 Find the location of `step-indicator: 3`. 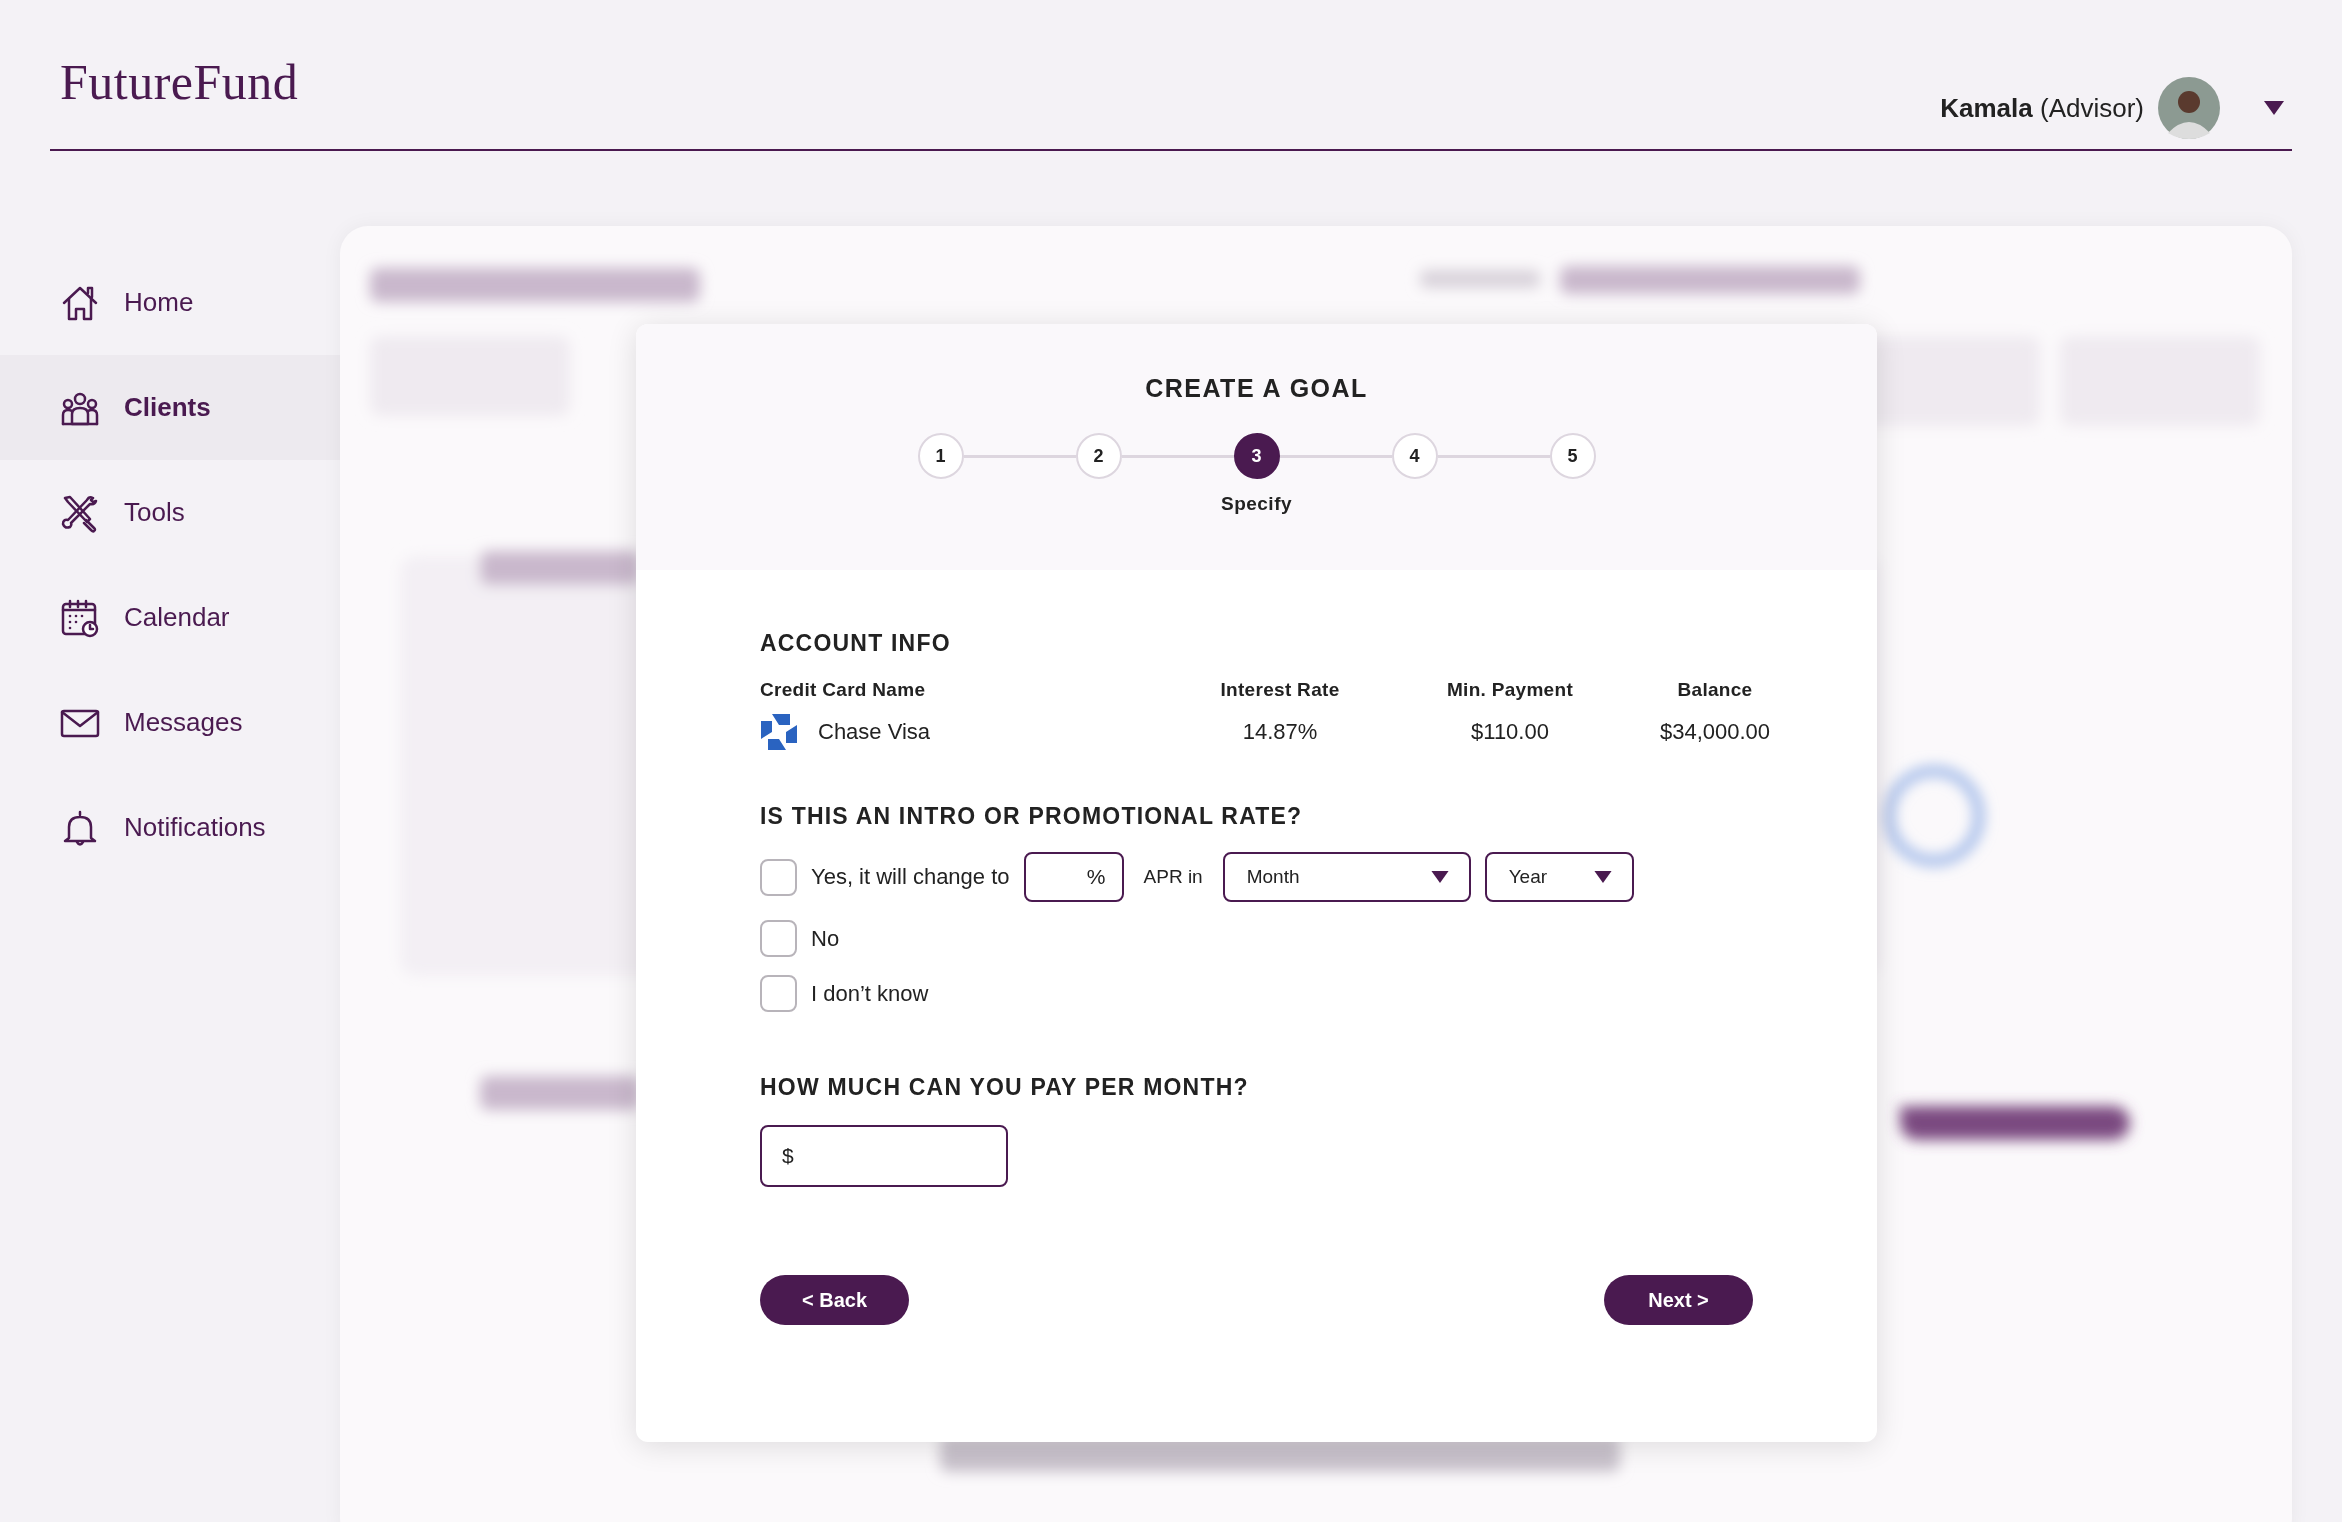

step-indicator: 3 is located at coordinates (1256, 456).